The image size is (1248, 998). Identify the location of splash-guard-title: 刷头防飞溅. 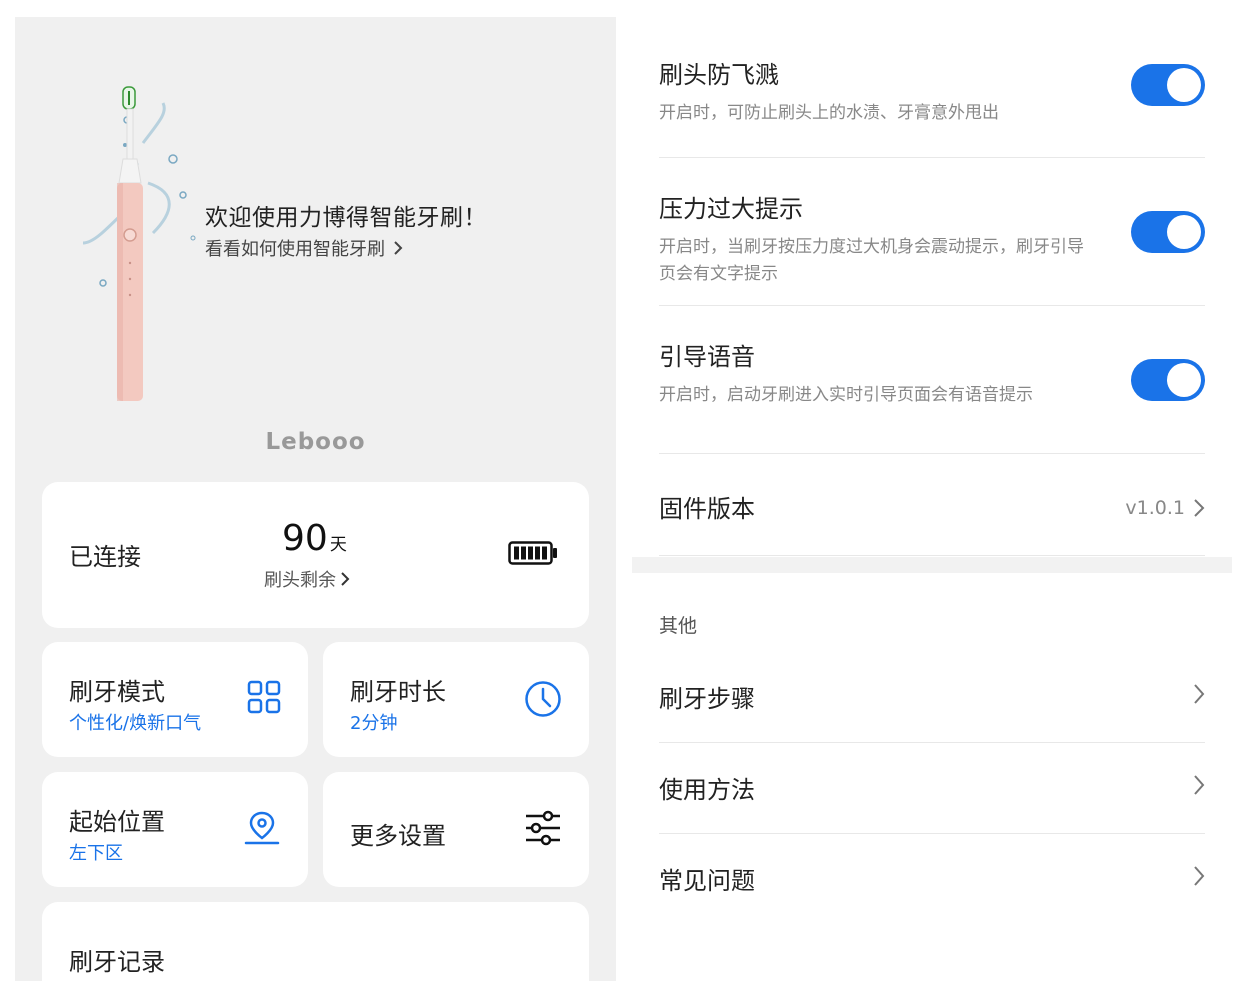
(719, 75).